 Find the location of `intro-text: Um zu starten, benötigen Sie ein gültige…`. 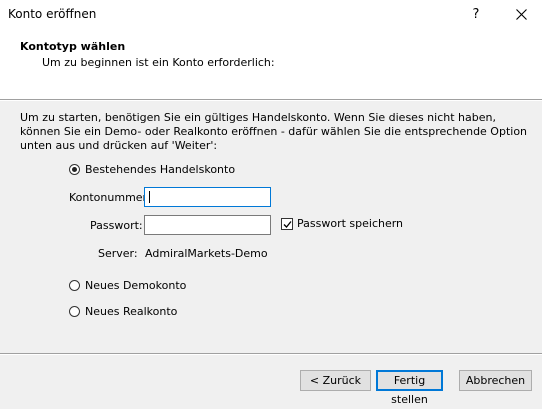

intro-text: Um zu starten, benötigen Sie ein gültige… is located at coordinates (274, 131).